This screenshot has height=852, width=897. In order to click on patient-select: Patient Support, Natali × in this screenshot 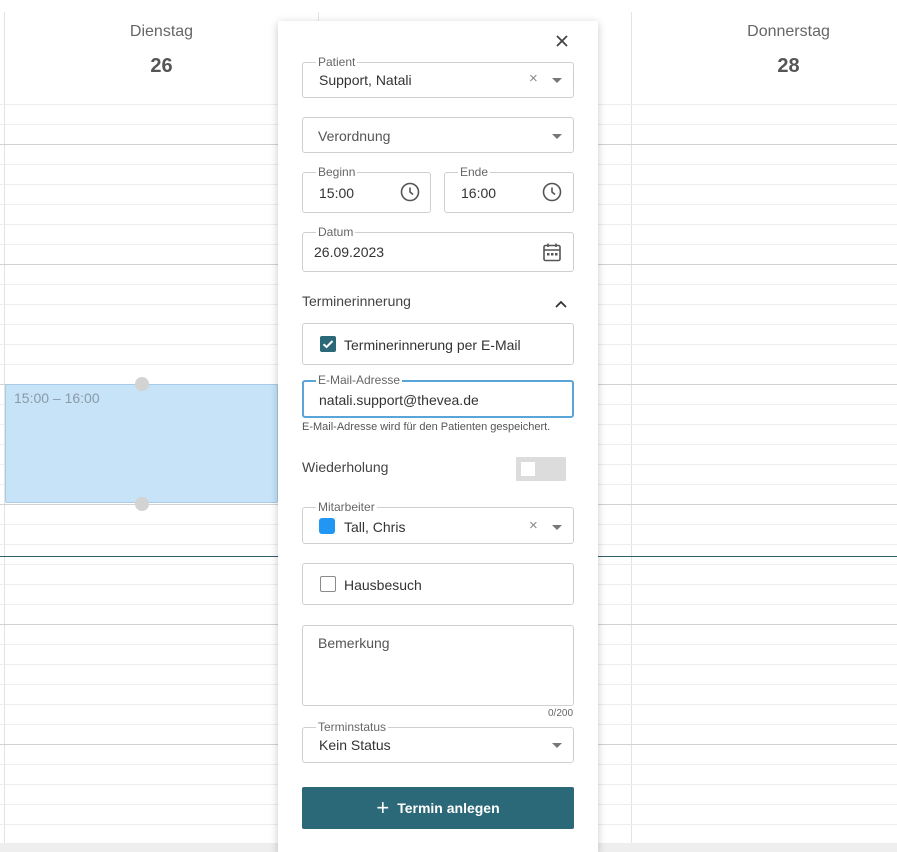, I will do `click(438, 76)`.